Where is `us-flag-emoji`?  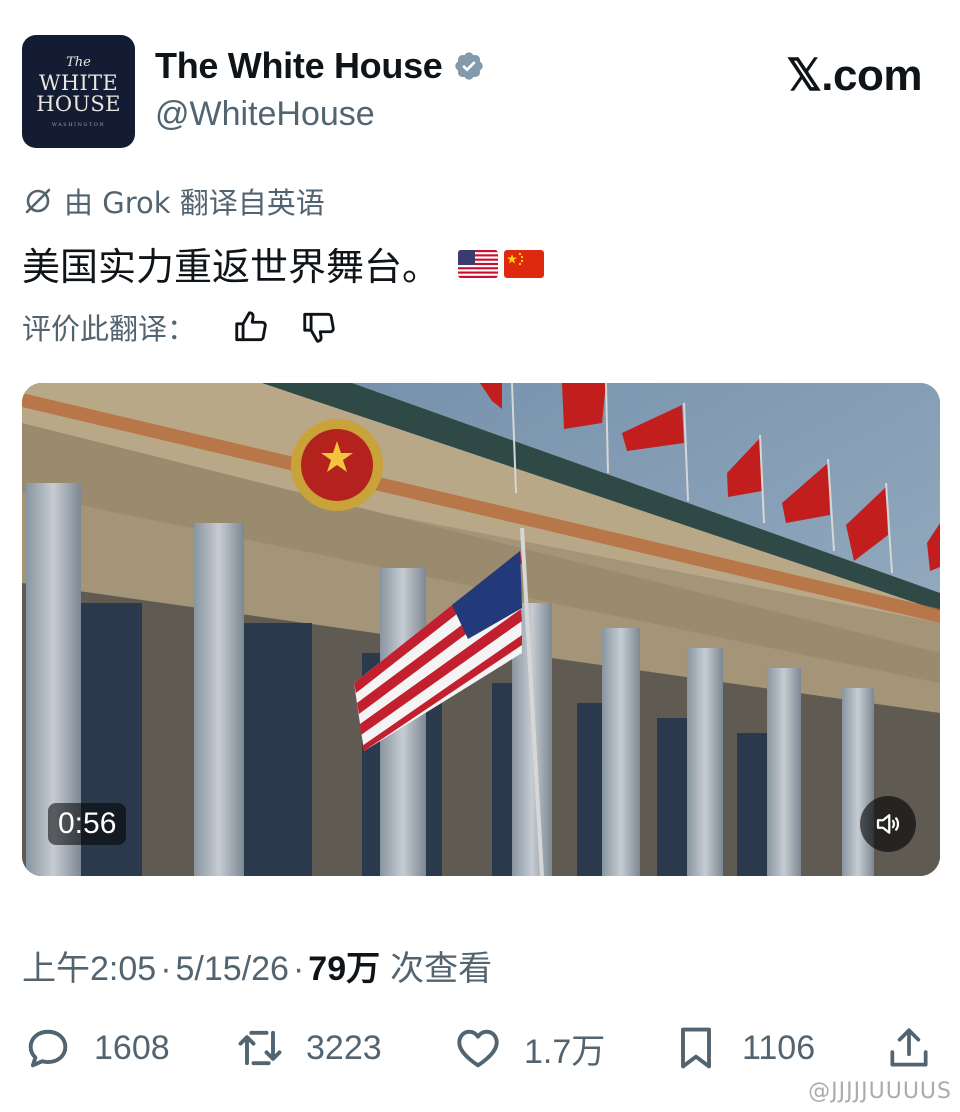 us-flag-emoji is located at coordinates (478, 263).